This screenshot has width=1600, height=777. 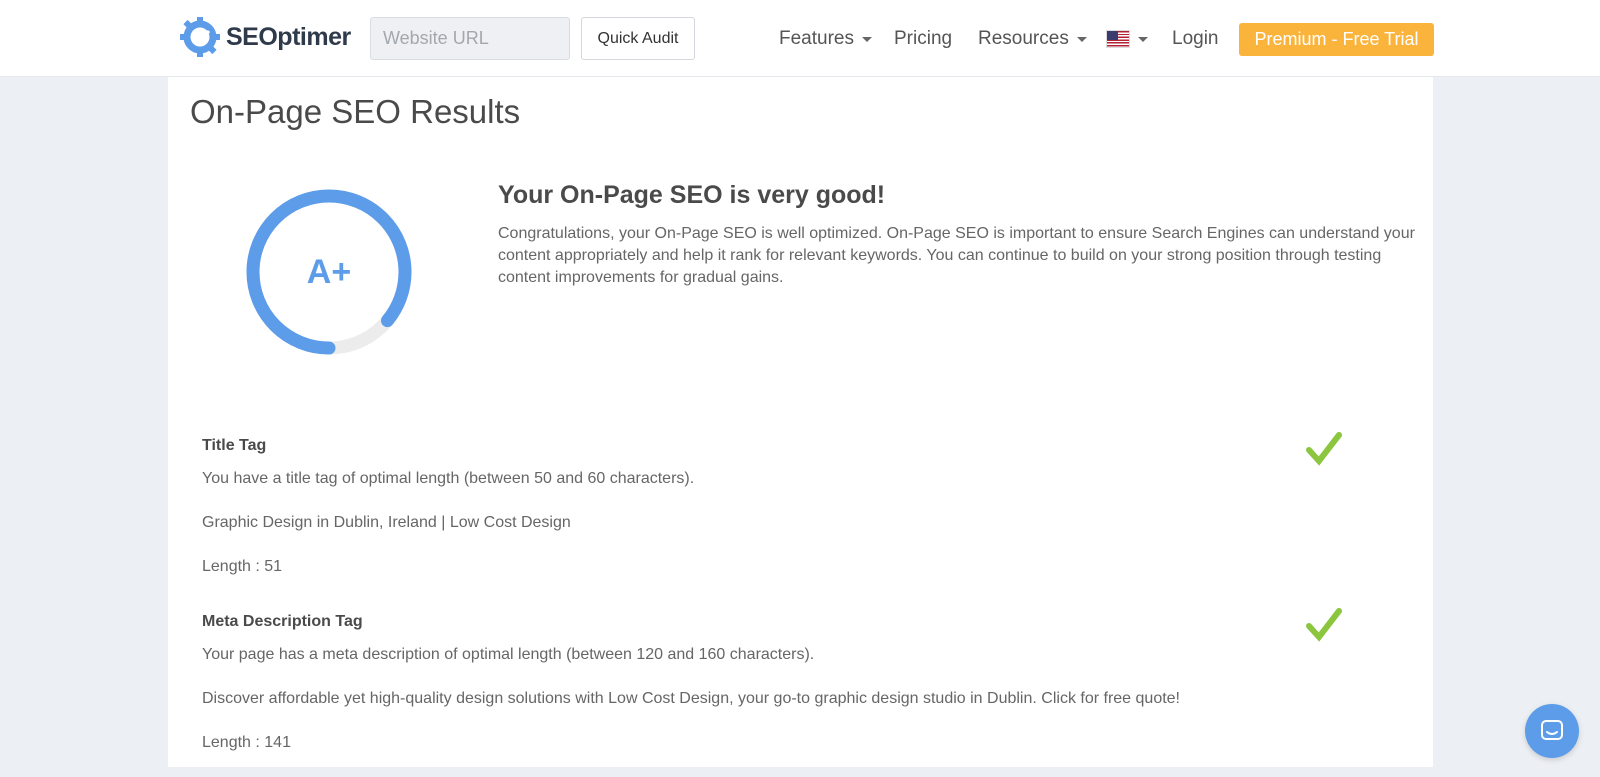 What do you see at coordinates (200, 37) in the screenshot?
I see `gear-icon` at bounding box center [200, 37].